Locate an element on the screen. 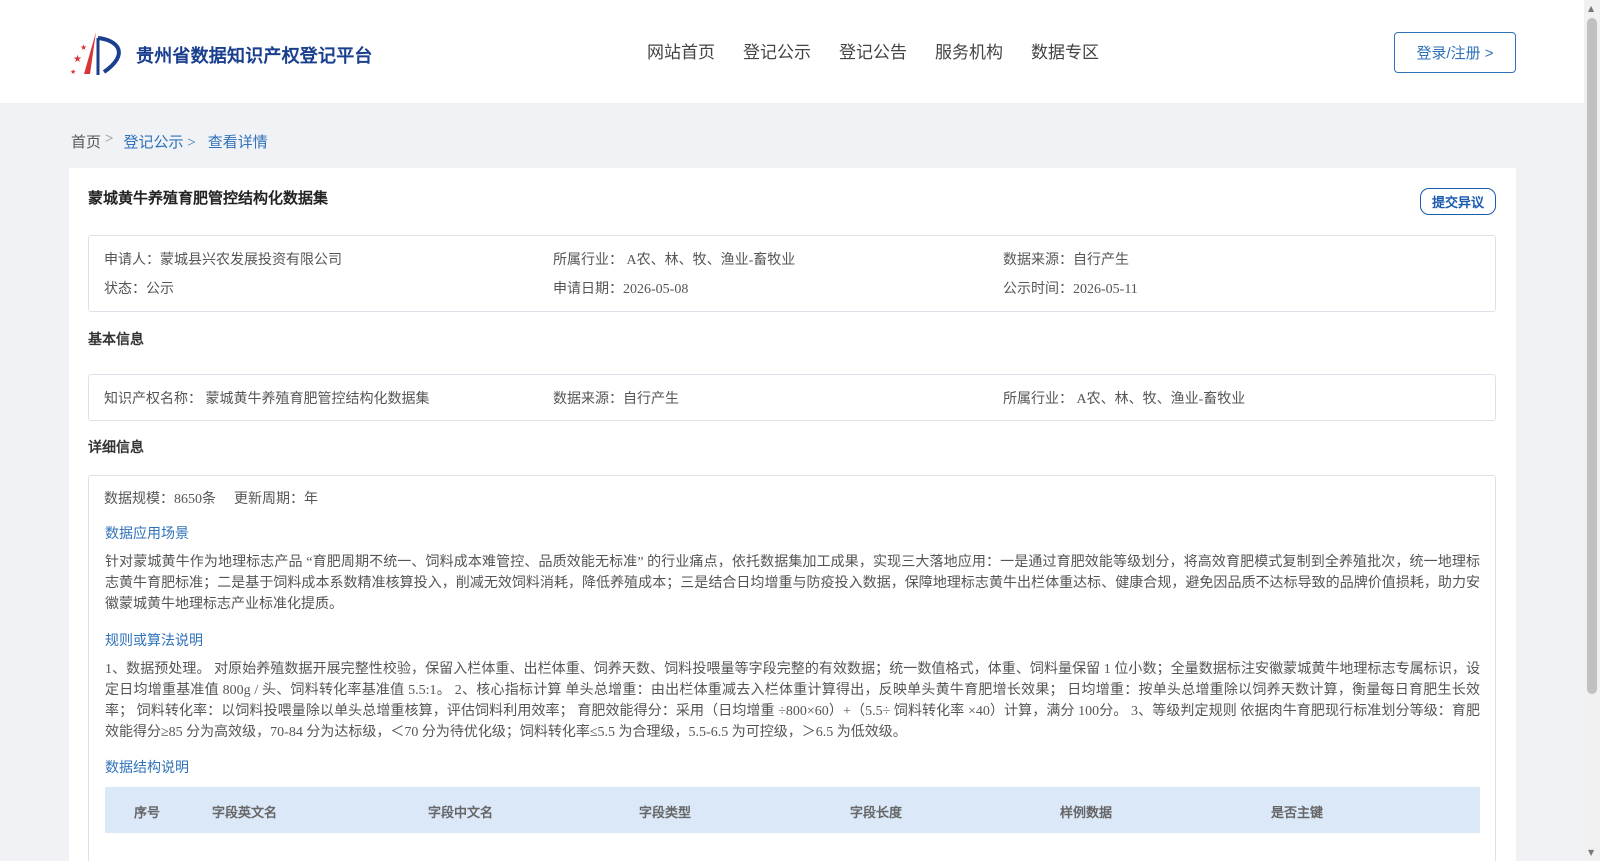 The height and width of the screenshot is (861, 1600). basic-data-source: 数据来源：自行产生 is located at coordinates (616, 399).